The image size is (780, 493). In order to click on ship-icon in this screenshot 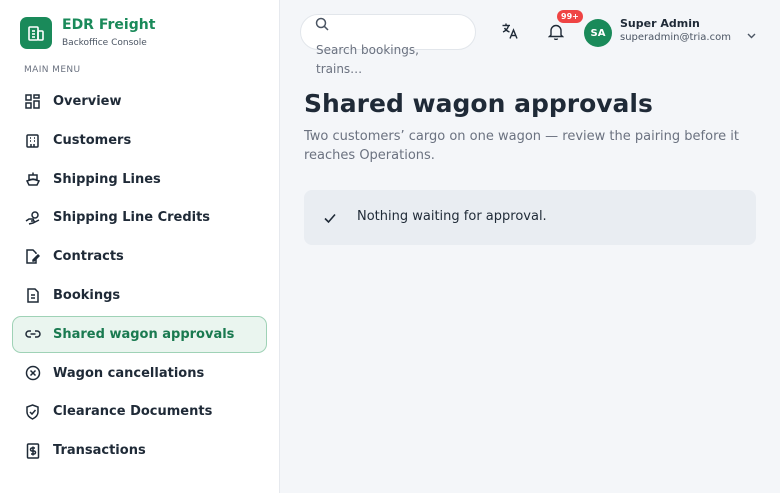, I will do `click(32, 179)`.